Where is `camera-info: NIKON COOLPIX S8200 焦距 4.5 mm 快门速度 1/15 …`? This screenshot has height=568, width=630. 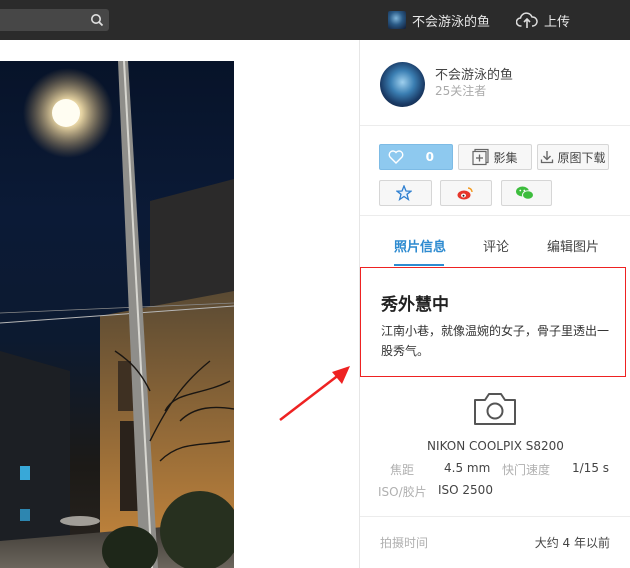 camera-info: NIKON COOLPIX S8200 焦距 4.5 mm 快门速度 1/15 … is located at coordinates (495, 447).